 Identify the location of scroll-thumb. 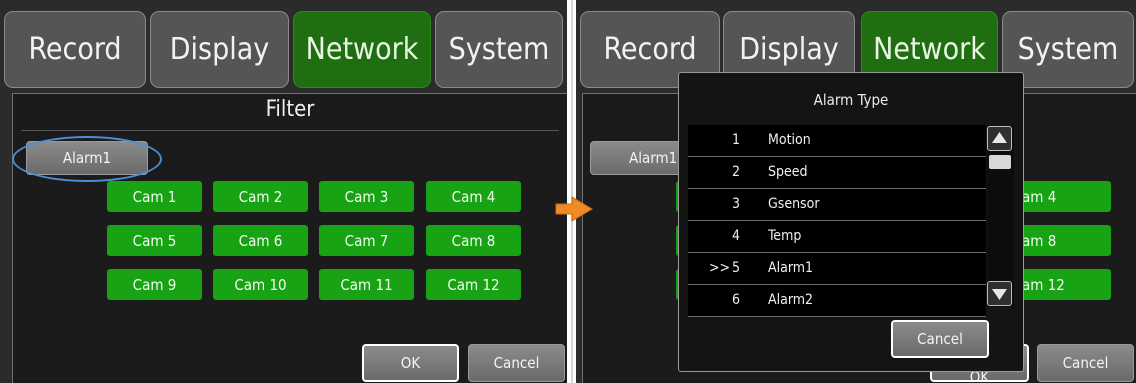
(1000, 162).